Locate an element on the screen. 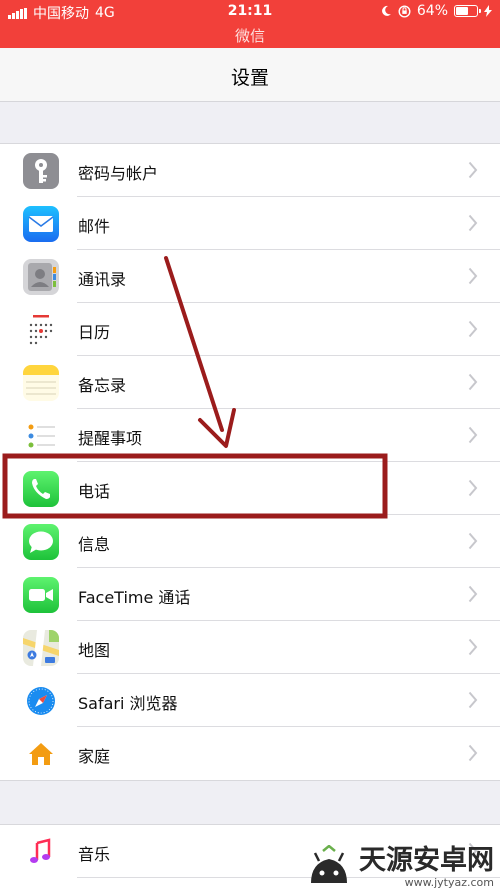 The image size is (500, 889). status-right: 64% is located at coordinates (436, 11).